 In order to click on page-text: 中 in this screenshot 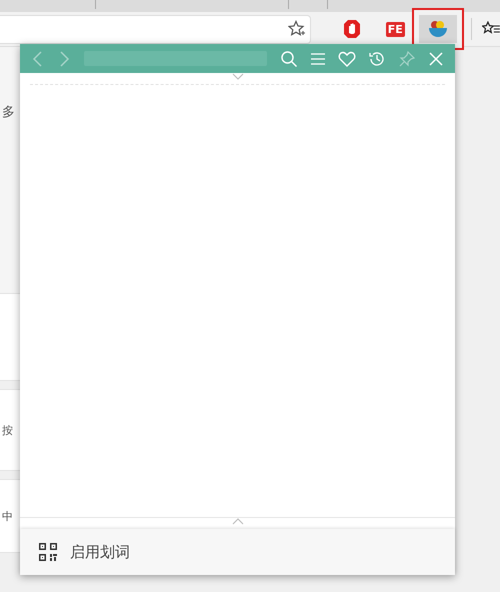, I will do `click(7, 516)`.